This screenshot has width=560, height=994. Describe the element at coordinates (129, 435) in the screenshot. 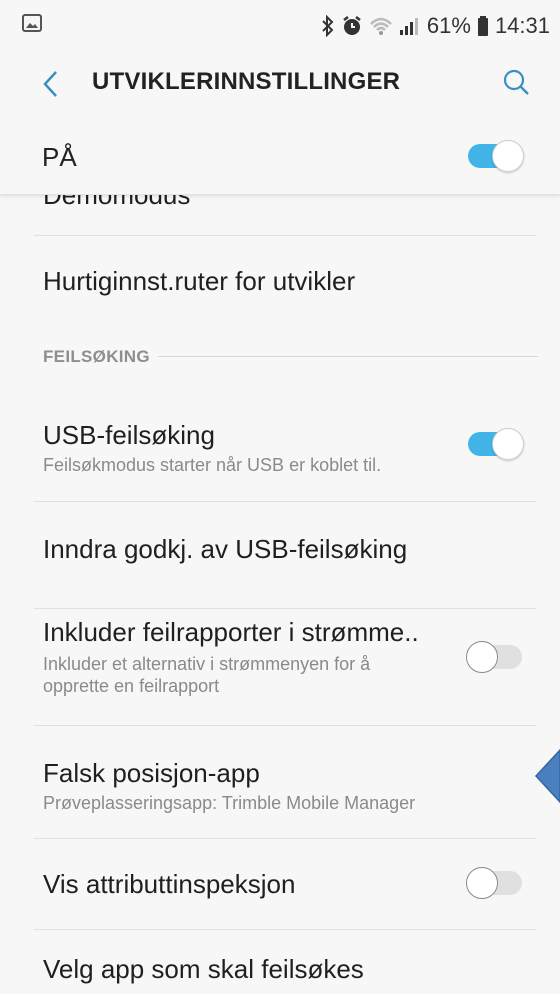

I see `item-title: USB-feilsøking` at that location.